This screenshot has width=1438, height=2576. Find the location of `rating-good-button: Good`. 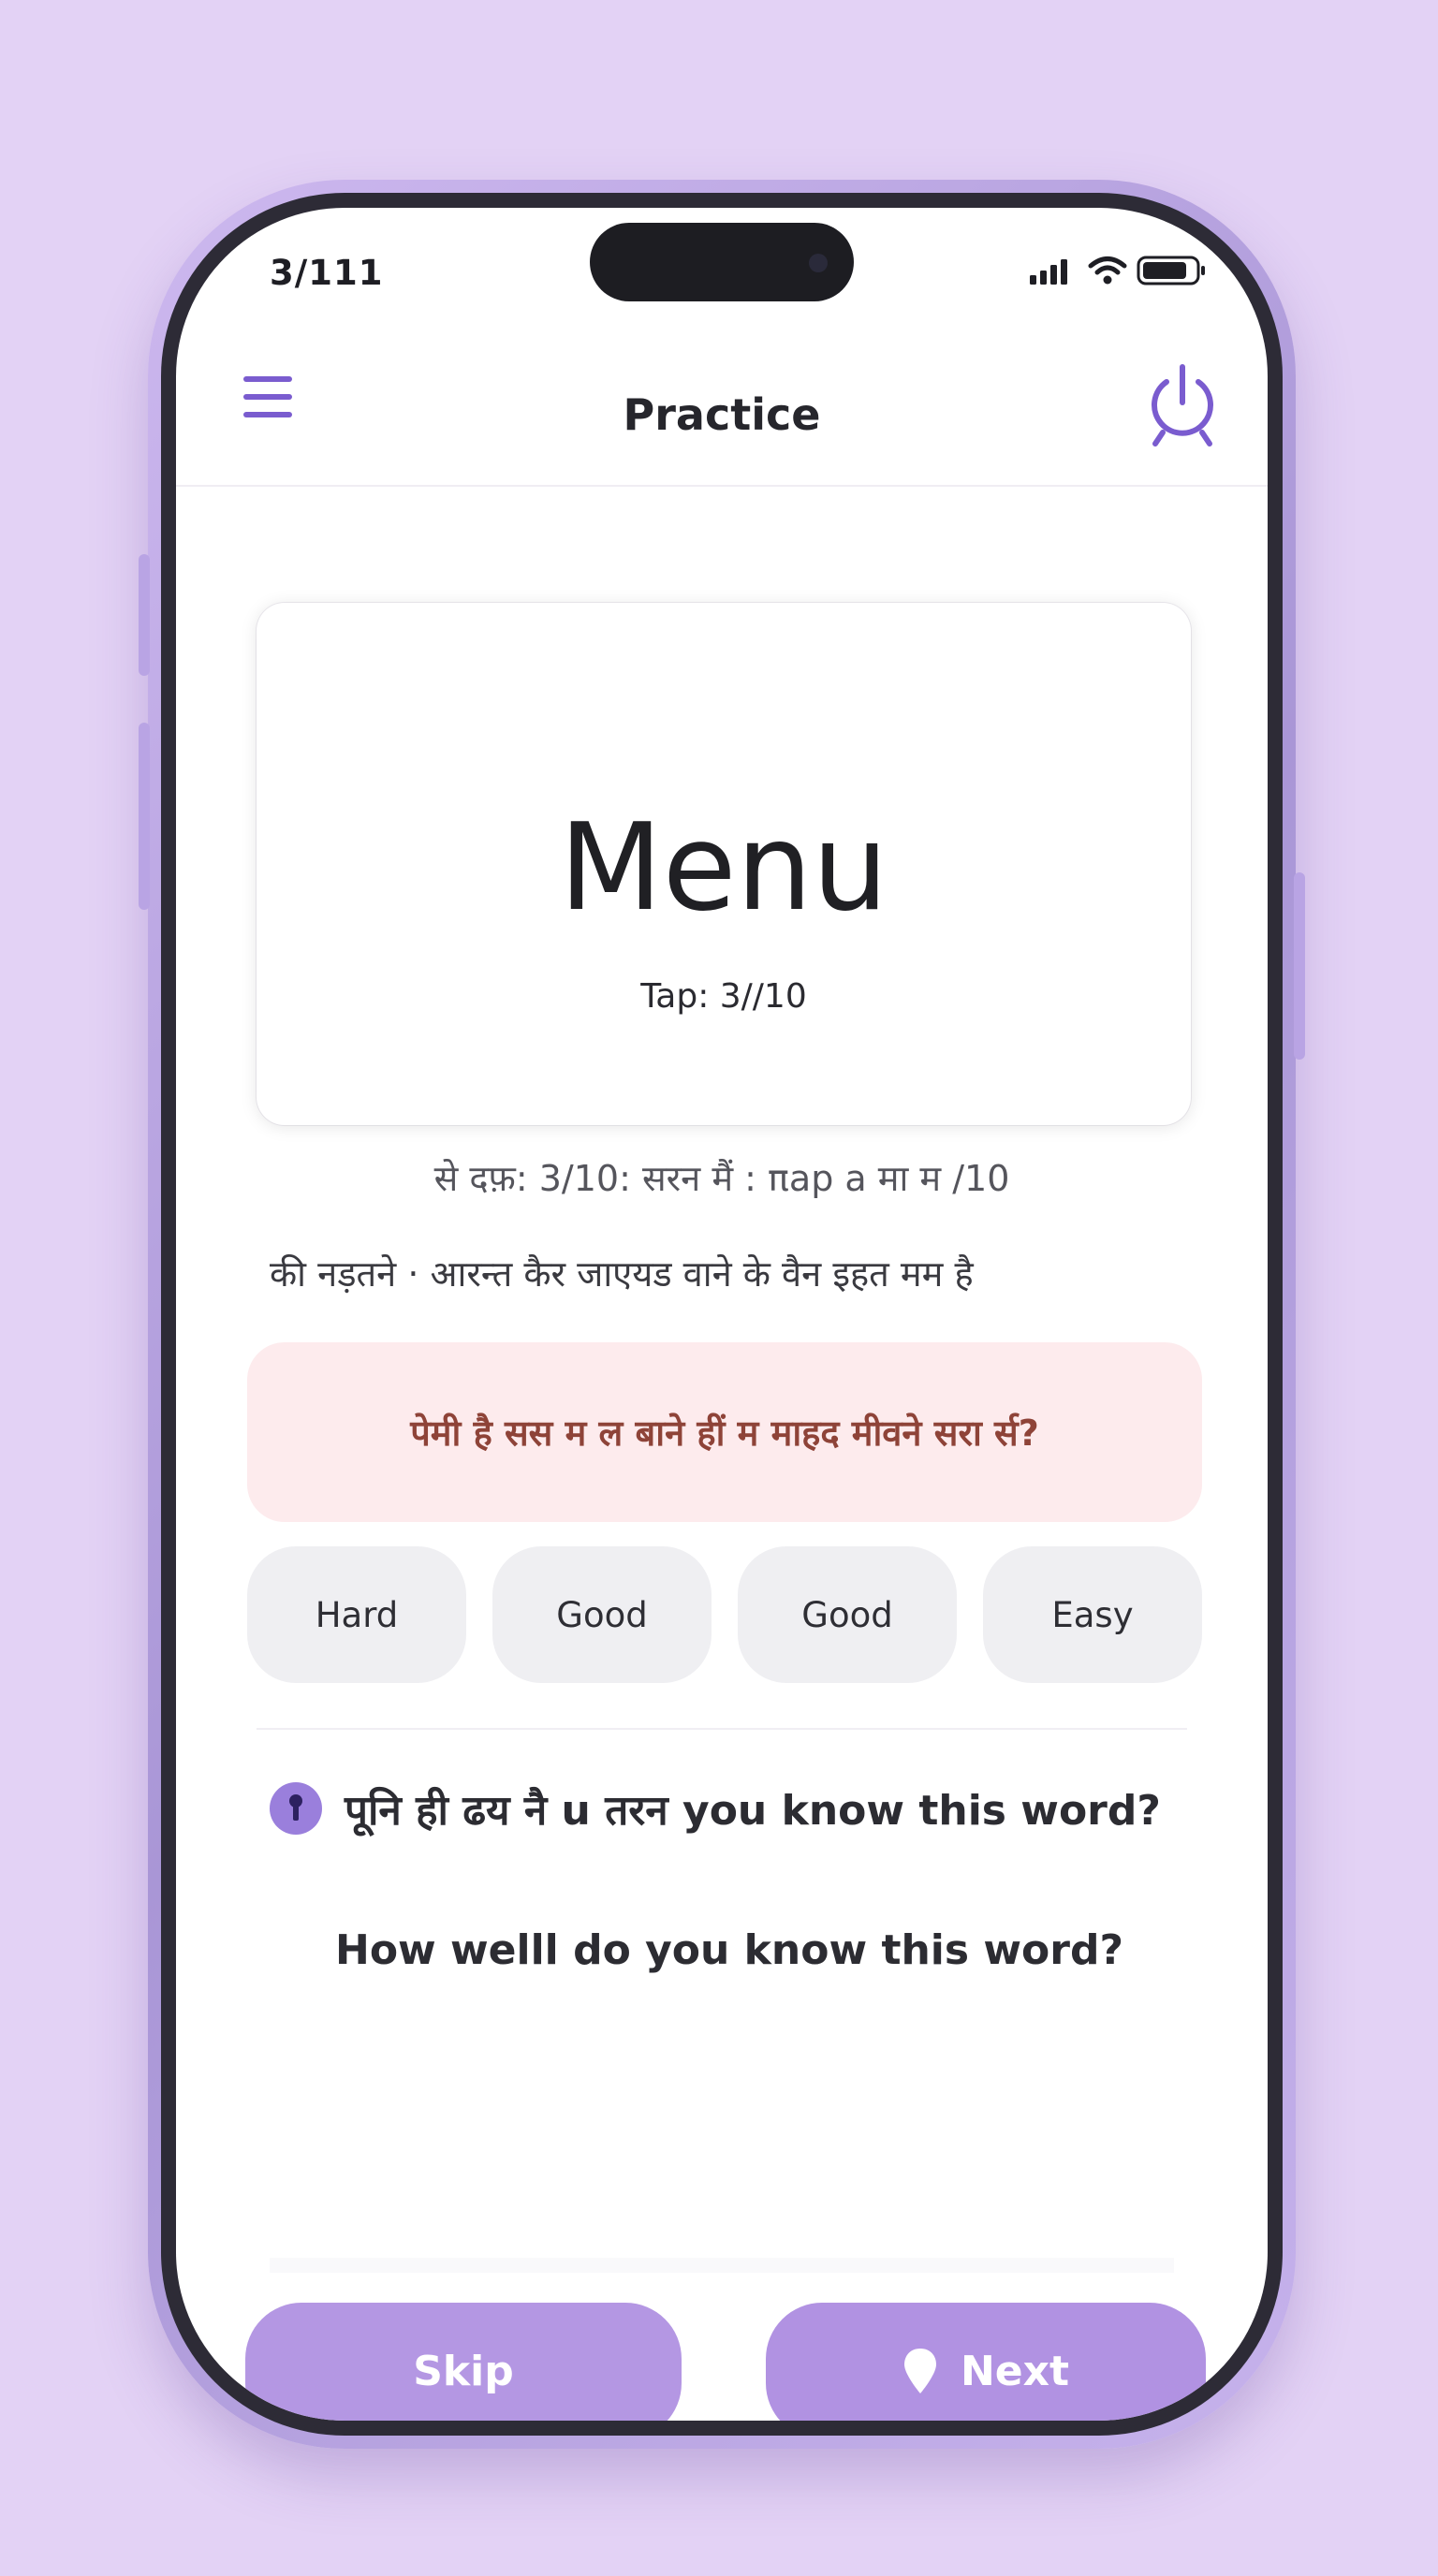

rating-good-button: Good is located at coordinates (602, 1615).